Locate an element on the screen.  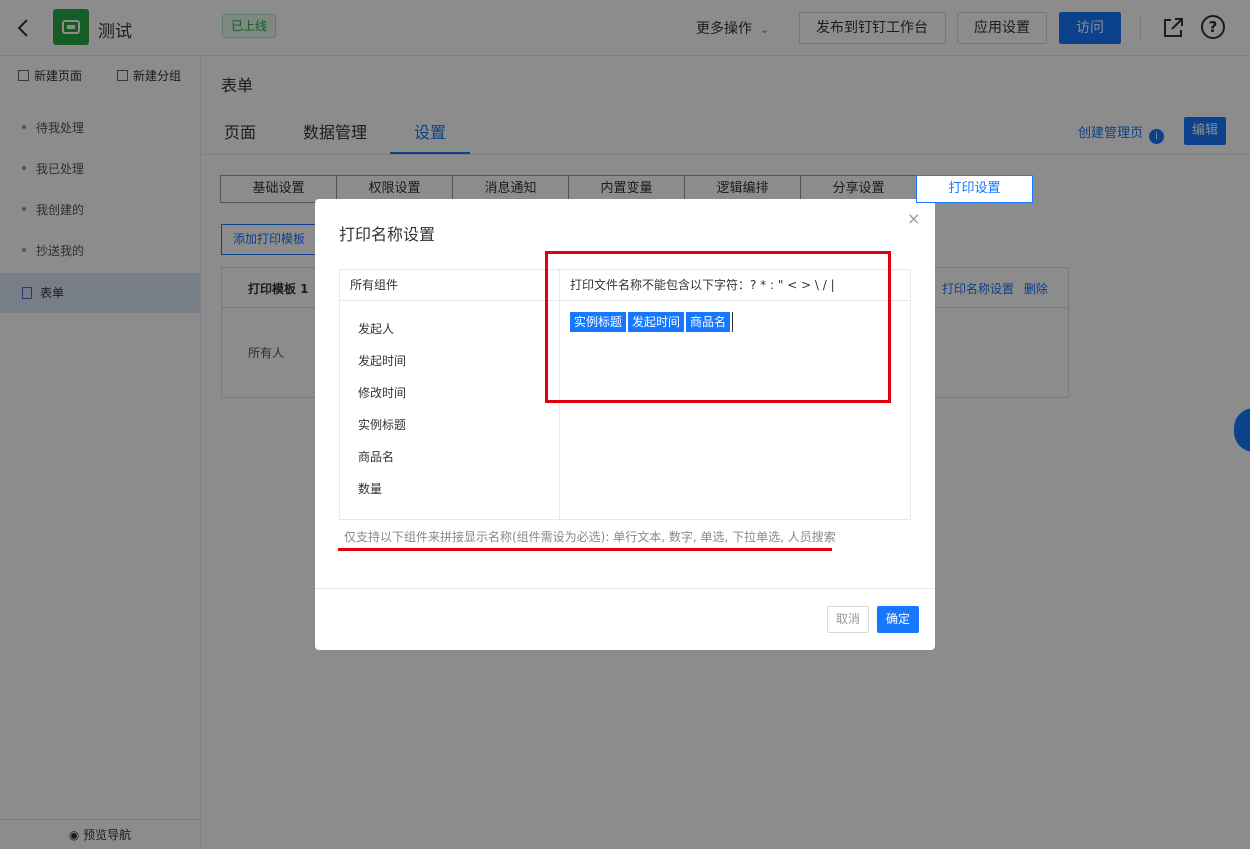
components-header: 所有组件 is located at coordinates (449, 285).